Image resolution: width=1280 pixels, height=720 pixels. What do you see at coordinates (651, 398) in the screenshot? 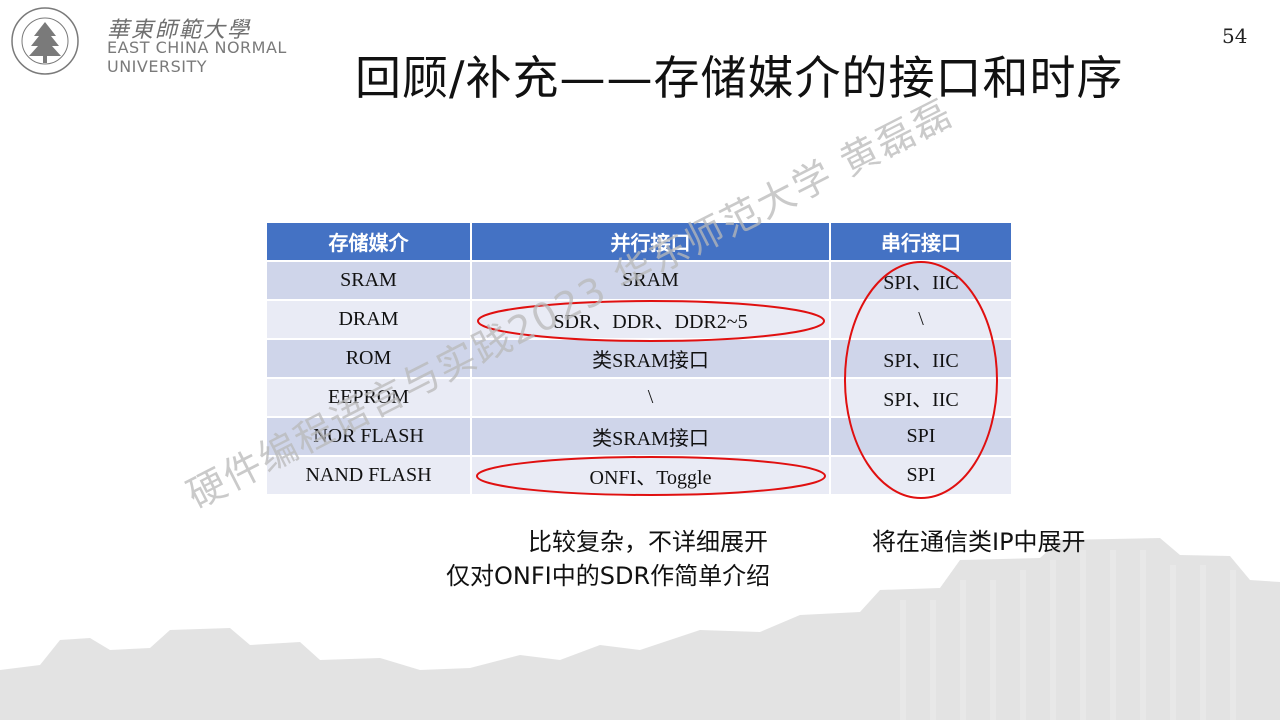
I see `cell-parallel: \` at bounding box center [651, 398].